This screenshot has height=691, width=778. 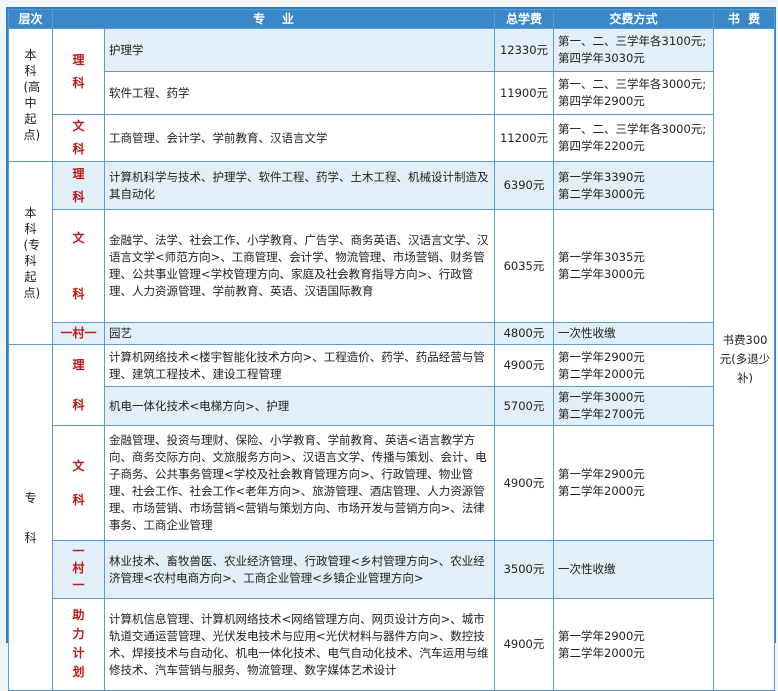 I want to click on table-row: 软件工程、药学 11900元 第一、二、三学年各3000元;第四学年2900元, so click(x=391, y=93).